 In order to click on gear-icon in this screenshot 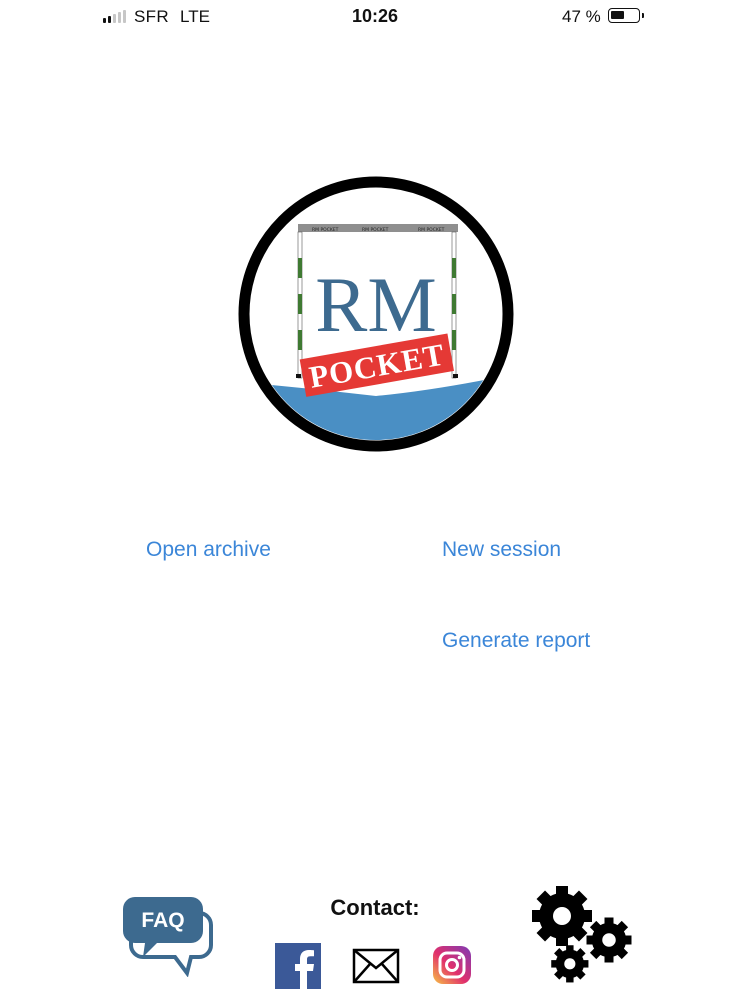, I will do `click(562, 916)`.